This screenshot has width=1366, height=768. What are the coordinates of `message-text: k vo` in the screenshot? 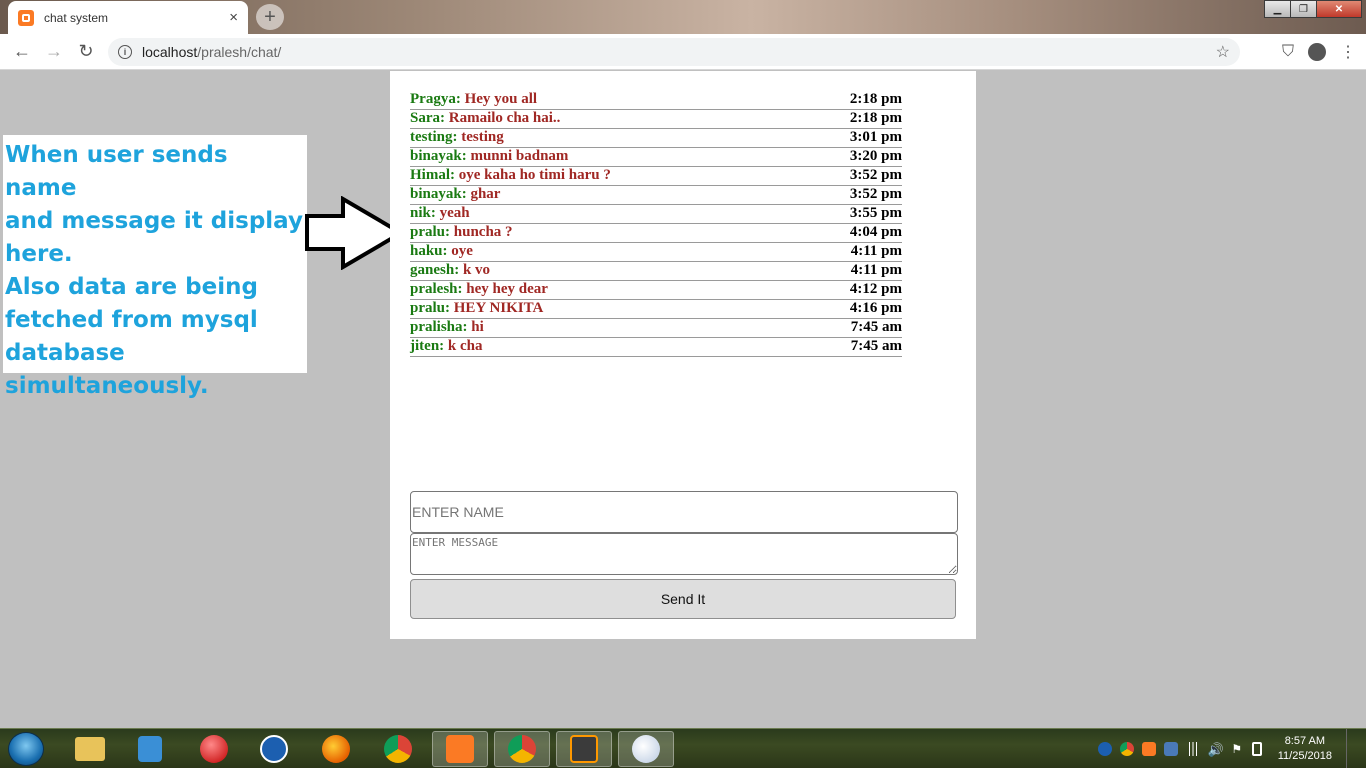 It's located at (476, 270).